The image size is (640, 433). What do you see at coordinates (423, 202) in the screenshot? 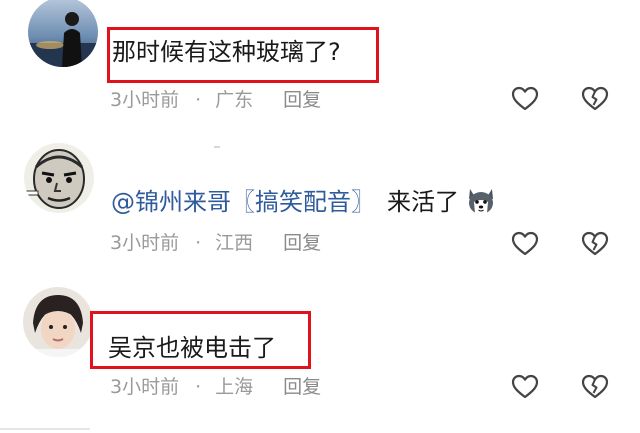
I see `comment-text-body: 来活了` at bounding box center [423, 202].